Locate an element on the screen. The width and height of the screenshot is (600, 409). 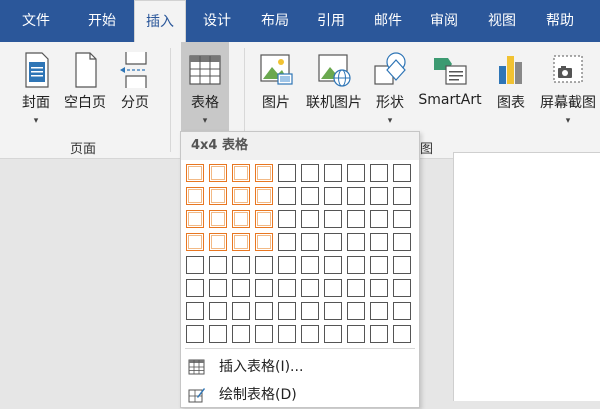
shapes-button: 形状 ▾ is located at coordinates (390, 87).